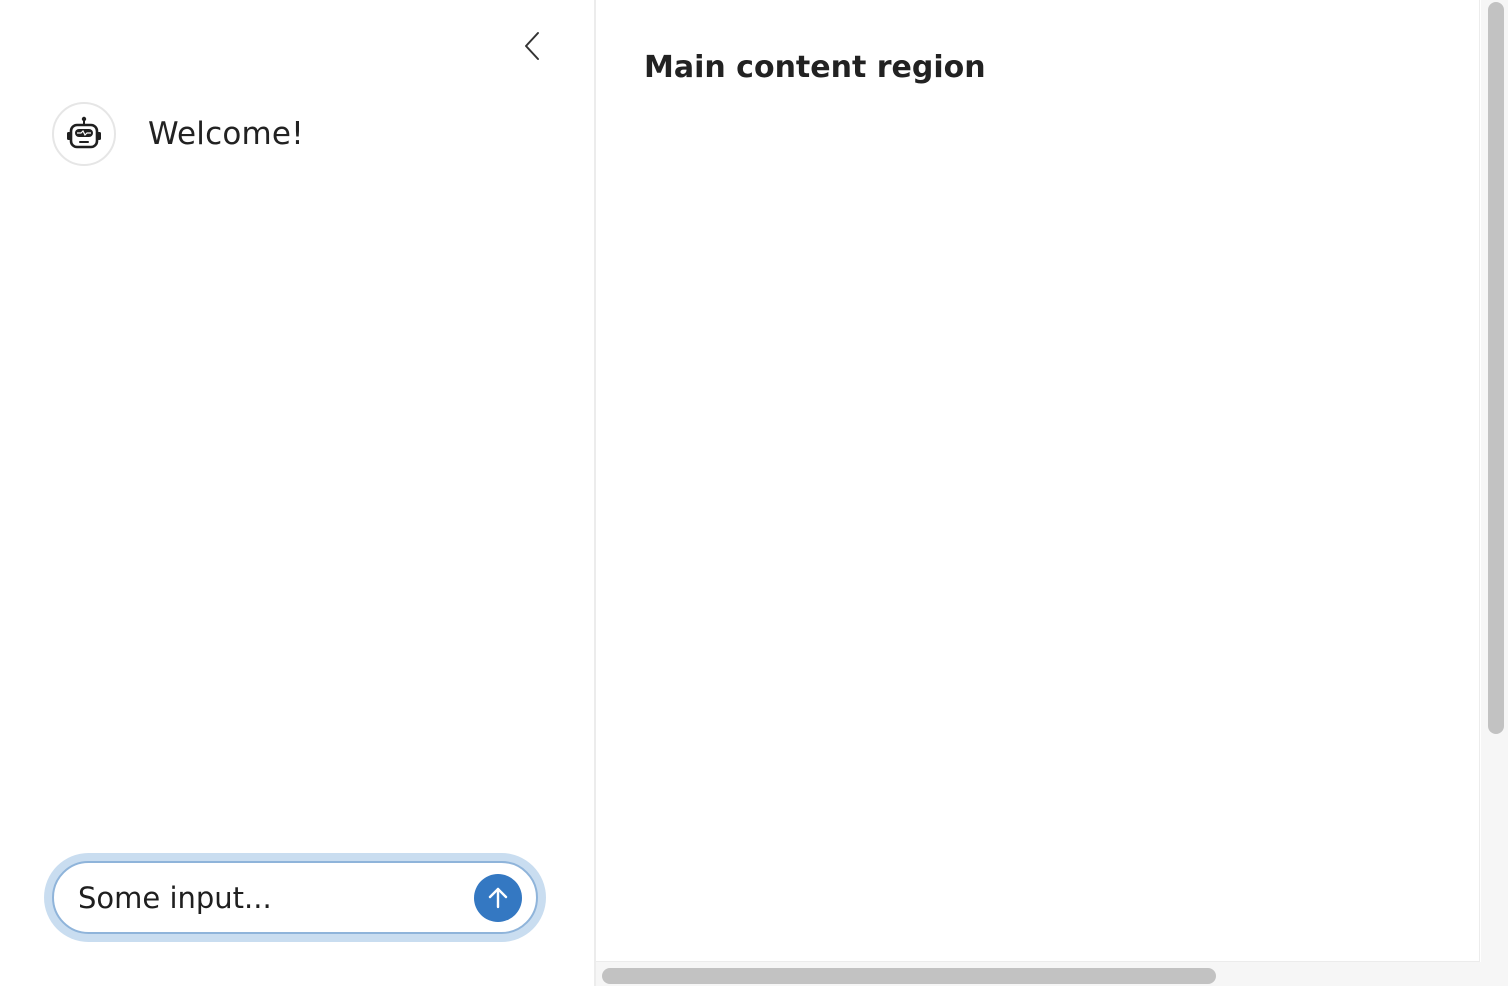 Image resolution: width=1508 pixels, height=986 pixels. Describe the element at coordinates (273, 897) in the screenshot. I see `chat-input` at that location.